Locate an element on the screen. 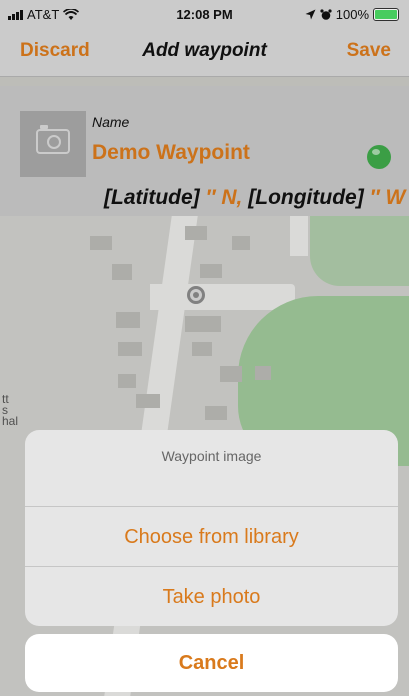 Image resolution: width=409 pixels, height=696 pixels. cancel-button: Cancel is located at coordinates (211, 663).